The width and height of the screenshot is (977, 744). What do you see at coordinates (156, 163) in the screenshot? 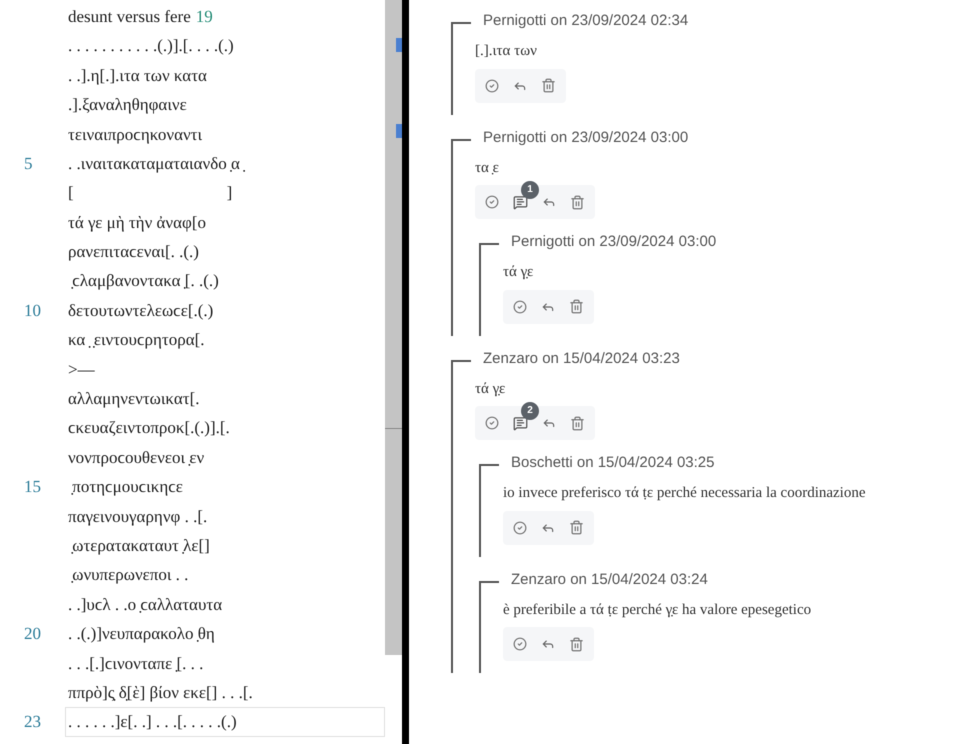
I see `manuscript-line: . .ιναιτακαταματαιανδο ̣α ̣` at bounding box center [156, 163].